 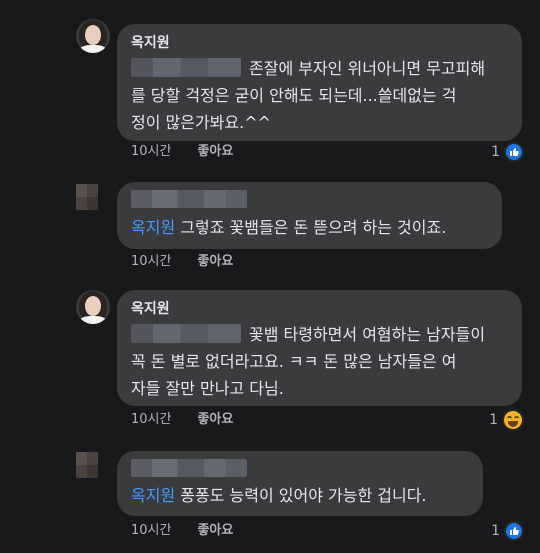 I want to click on comment-text: 옥지원 그렇죠 꽃뱀들은 돈 뜯으려 하는 것이죠., so click(x=309, y=227).